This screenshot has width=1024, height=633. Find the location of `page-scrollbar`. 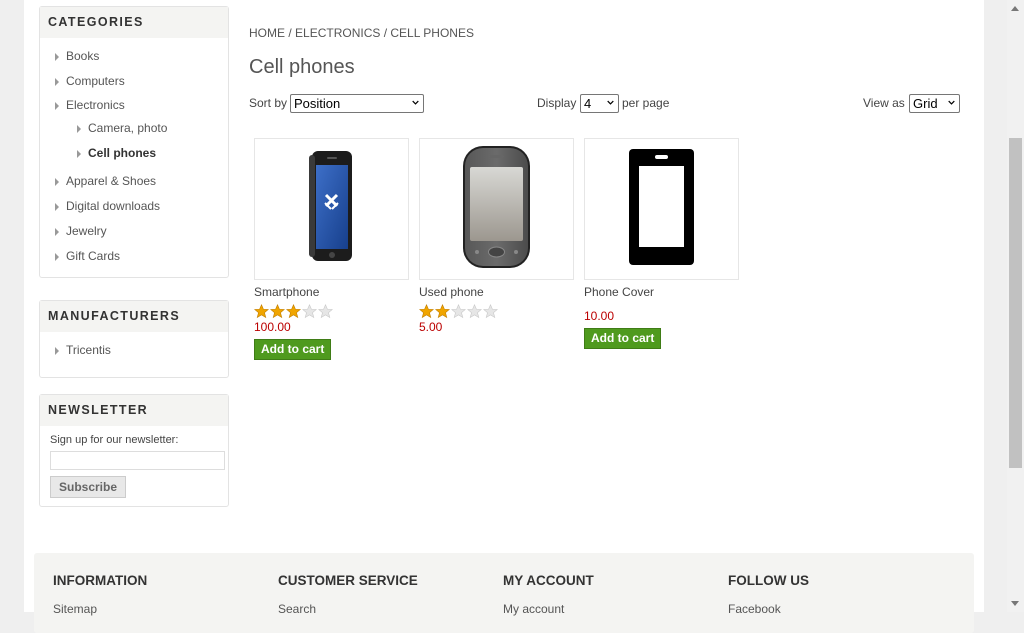

page-scrollbar is located at coordinates (1015, 306).